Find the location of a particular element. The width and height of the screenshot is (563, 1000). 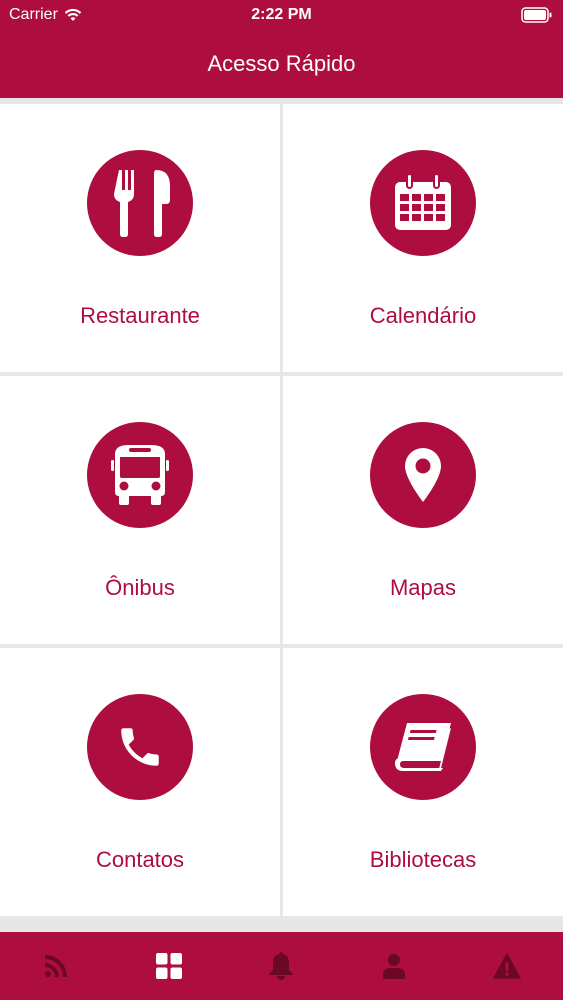

calendar-icon is located at coordinates (423, 201).